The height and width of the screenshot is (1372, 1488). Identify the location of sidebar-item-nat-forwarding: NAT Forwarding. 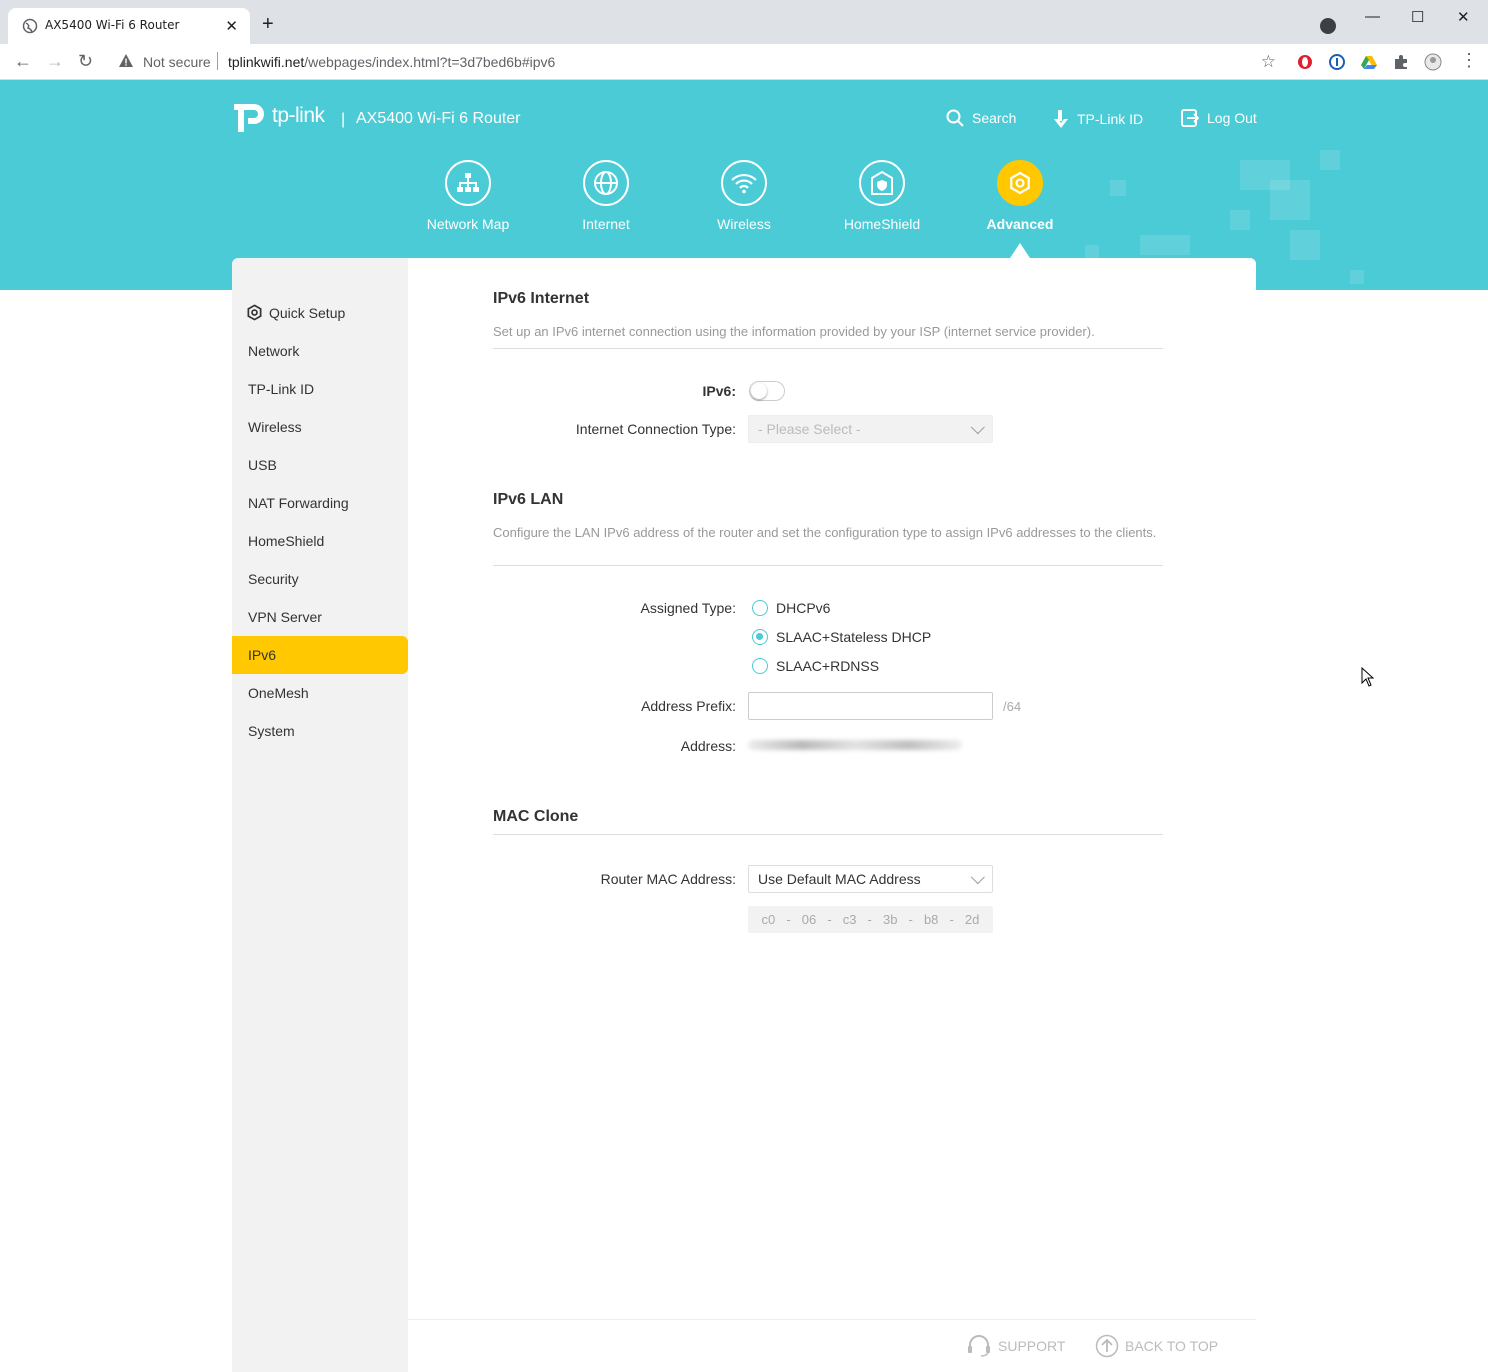
(320, 503).